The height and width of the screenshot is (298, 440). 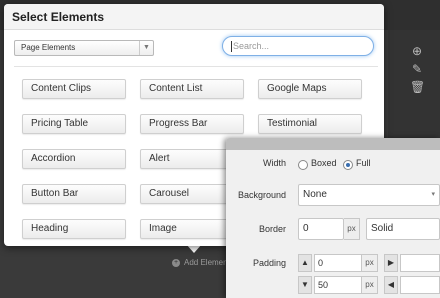 What do you see at coordinates (403, 229) in the screenshot?
I see `border-style-select: Solid` at bounding box center [403, 229].